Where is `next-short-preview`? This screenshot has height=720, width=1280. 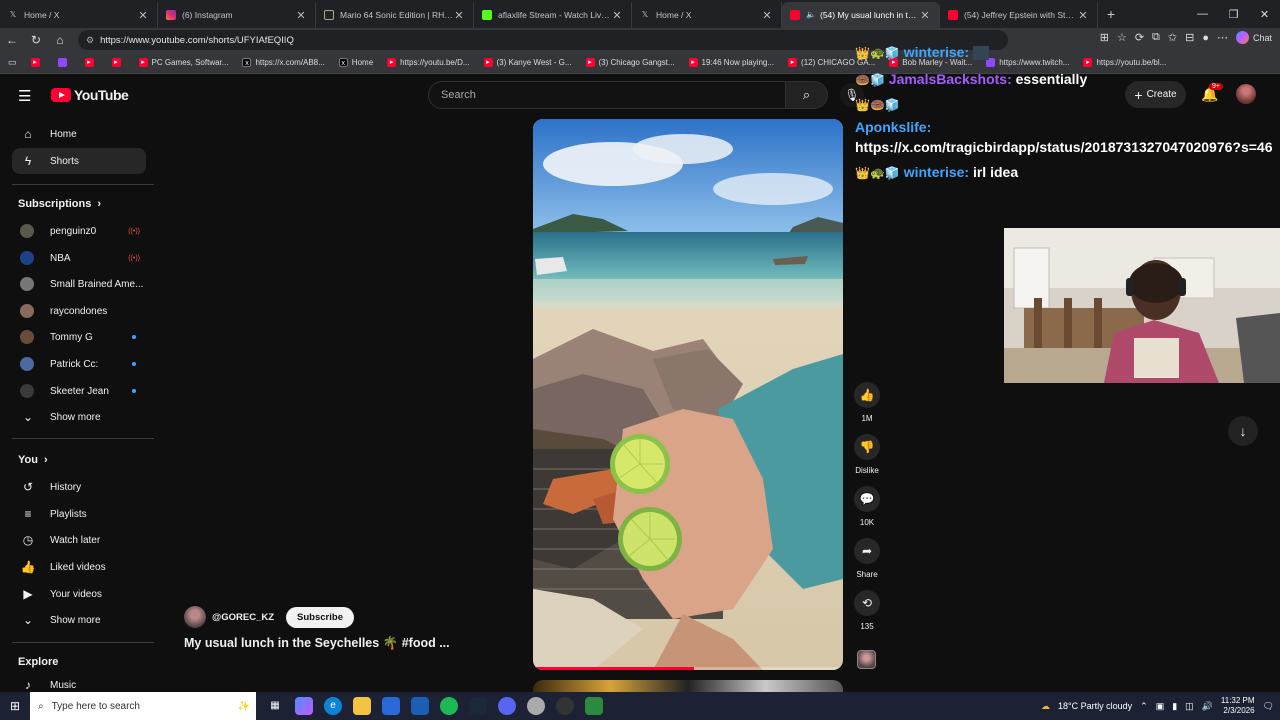
next-short-preview is located at coordinates (688, 686).